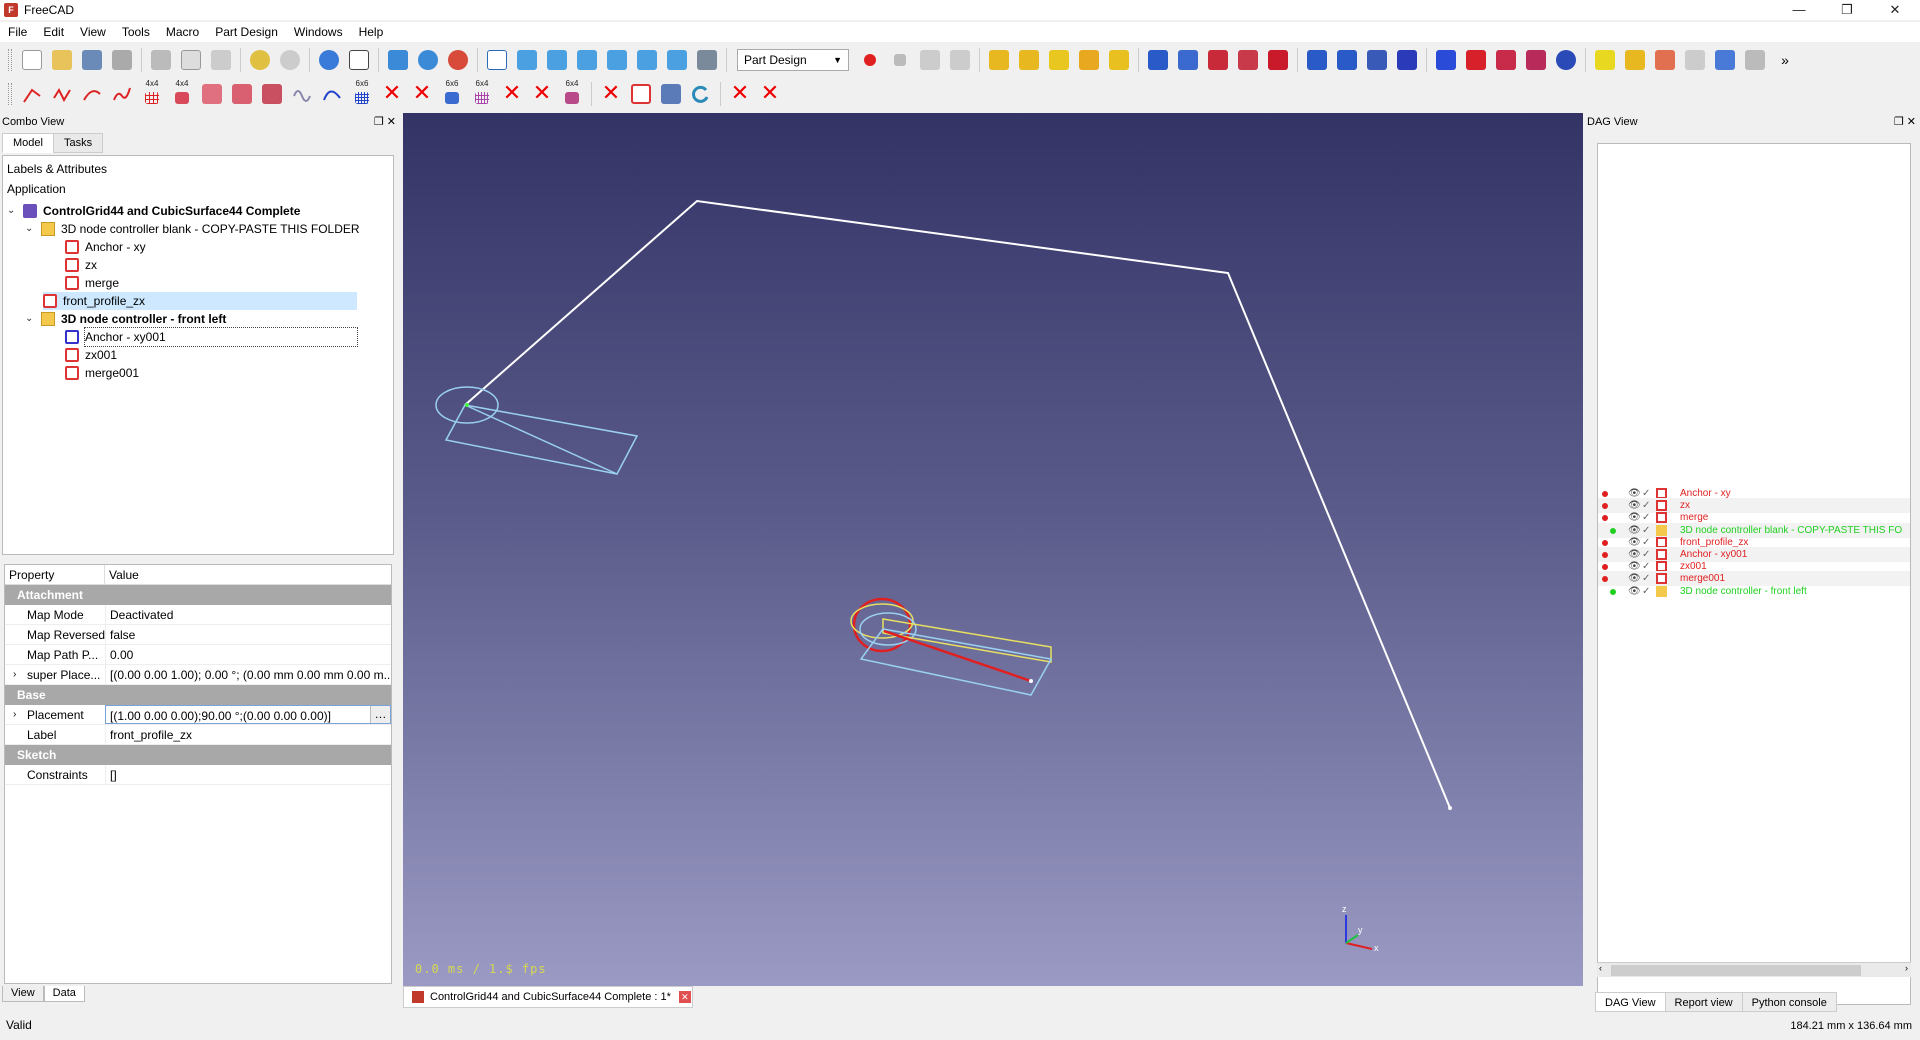 This screenshot has width=1920, height=1040. What do you see at coordinates (64, 994) in the screenshot?
I see `tab-data: Data` at bounding box center [64, 994].